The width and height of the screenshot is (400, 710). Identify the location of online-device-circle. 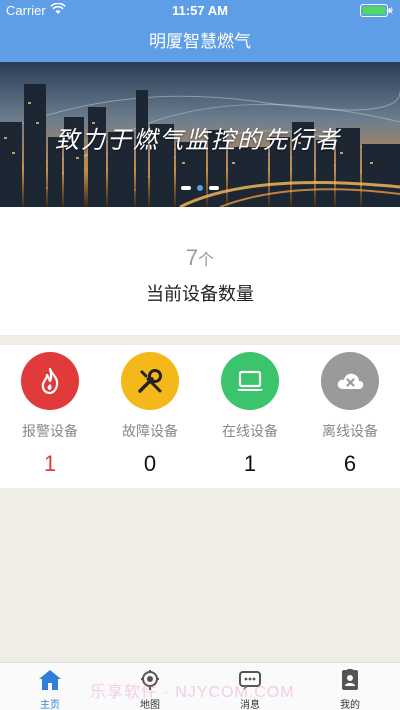
(250, 381).